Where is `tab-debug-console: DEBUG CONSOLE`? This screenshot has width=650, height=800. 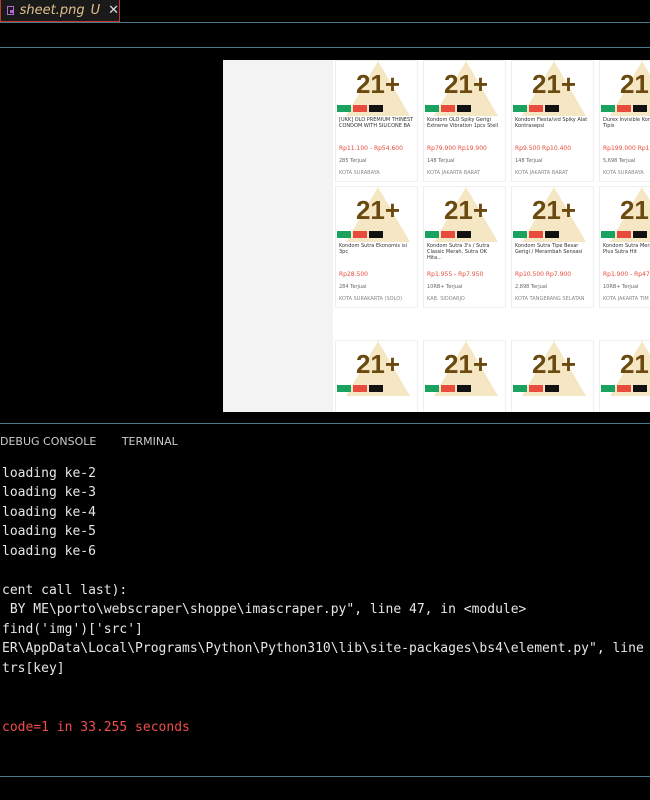 tab-debug-console: DEBUG CONSOLE is located at coordinates (48, 441).